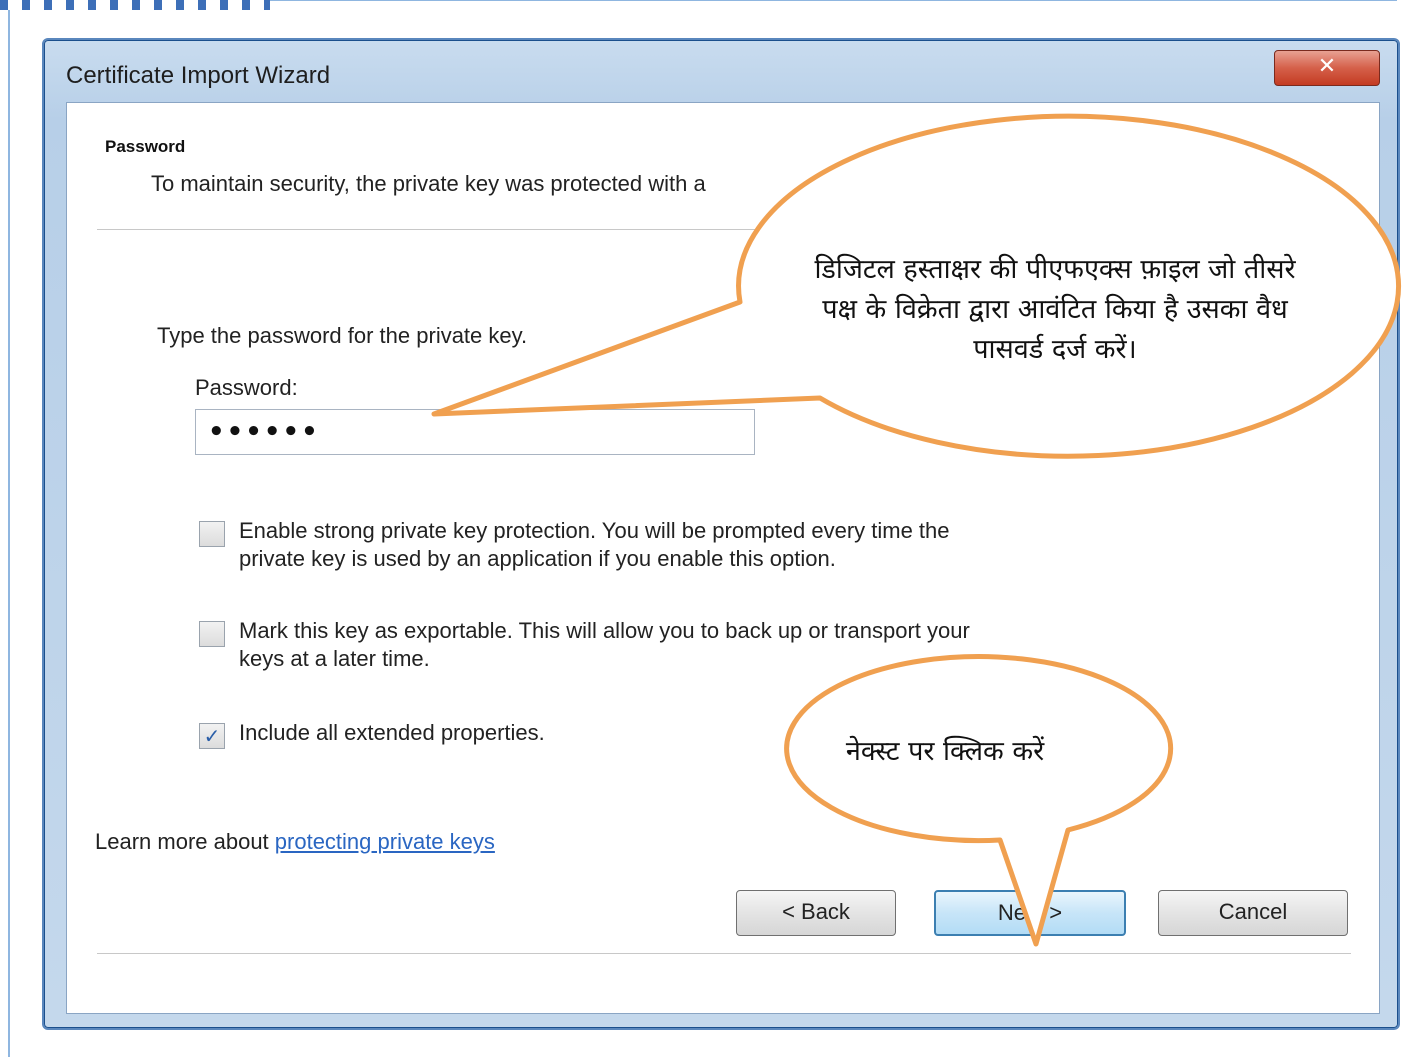 The height and width of the screenshot is (1064, 1405). What do you see at coordinates (945, 751) in the screenshot?
I see `next-callout-text: नेक्स्ट पर क्लिक करें` at bounding box center [945, 751].